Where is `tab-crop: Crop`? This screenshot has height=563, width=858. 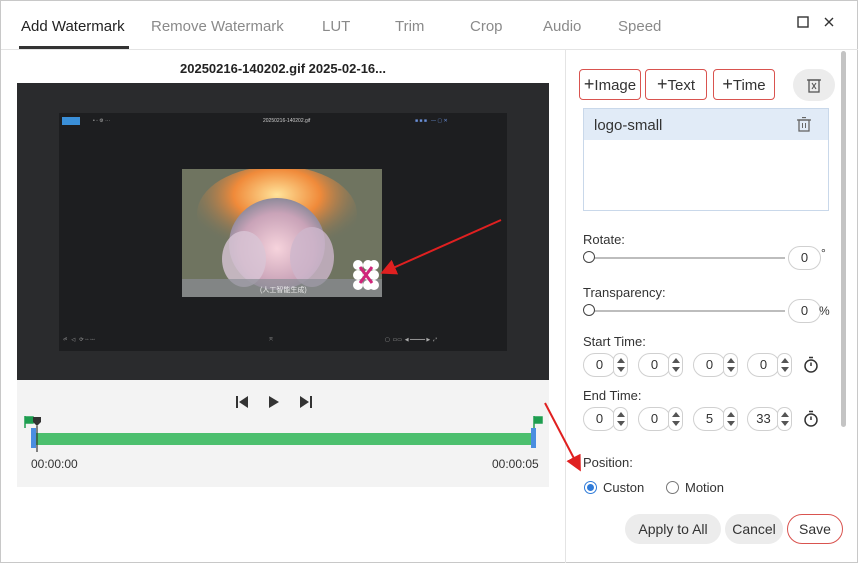
tab-crop: Crop is located at coordinates (486, 26).